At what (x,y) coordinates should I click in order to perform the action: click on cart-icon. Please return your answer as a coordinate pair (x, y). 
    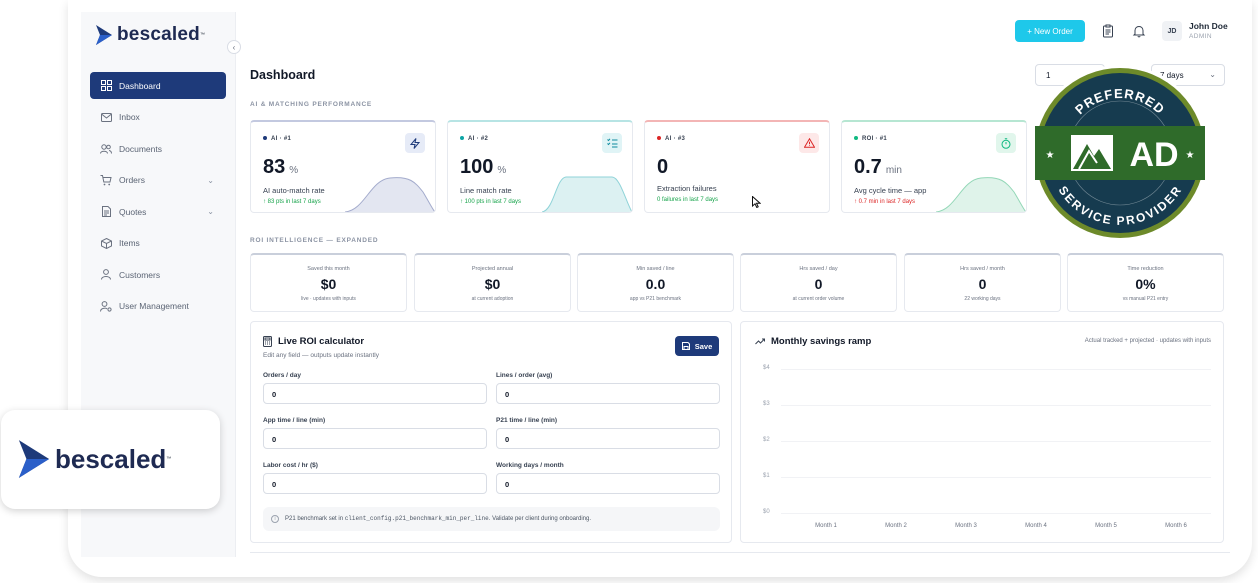
    Looking at the image, I should click on (106, 180).